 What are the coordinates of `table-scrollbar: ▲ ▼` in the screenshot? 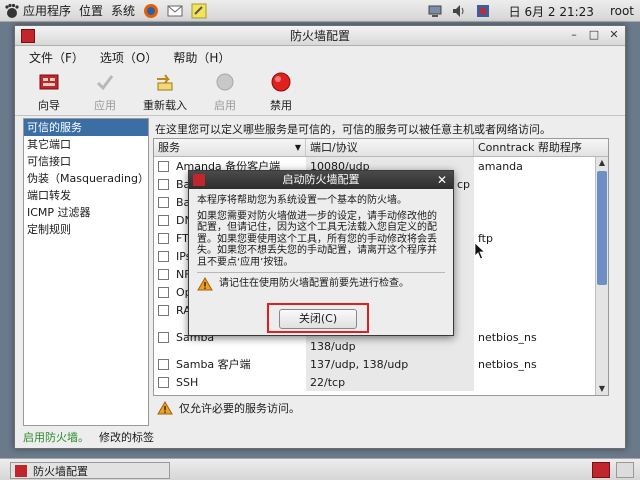 It's located at (601, 276).